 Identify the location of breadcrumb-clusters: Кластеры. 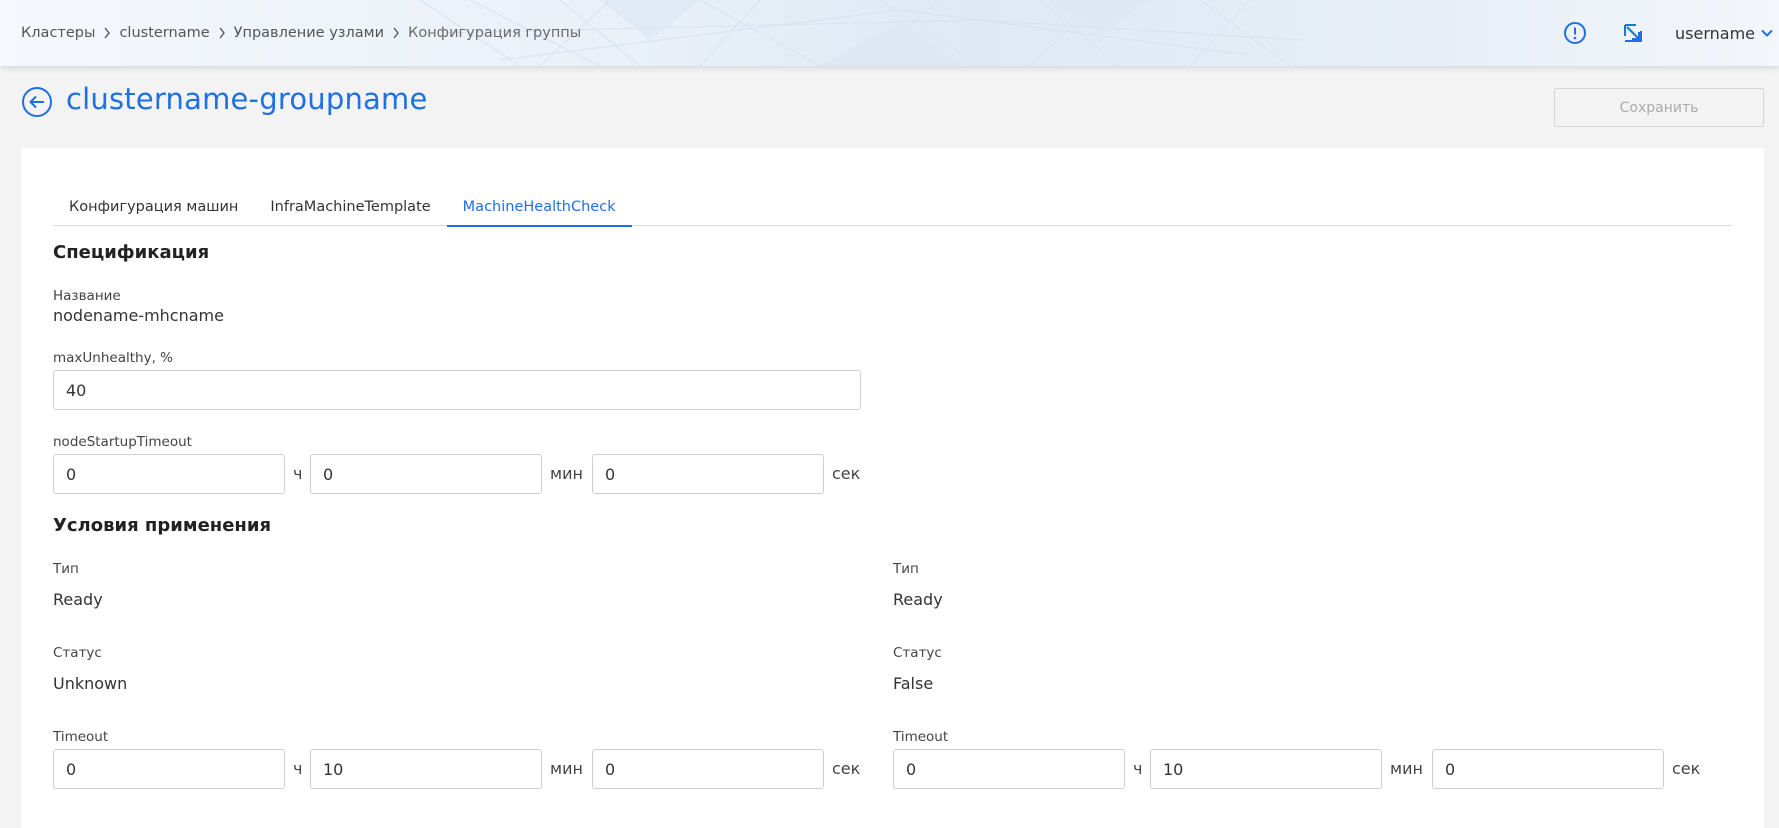
(58, 33).